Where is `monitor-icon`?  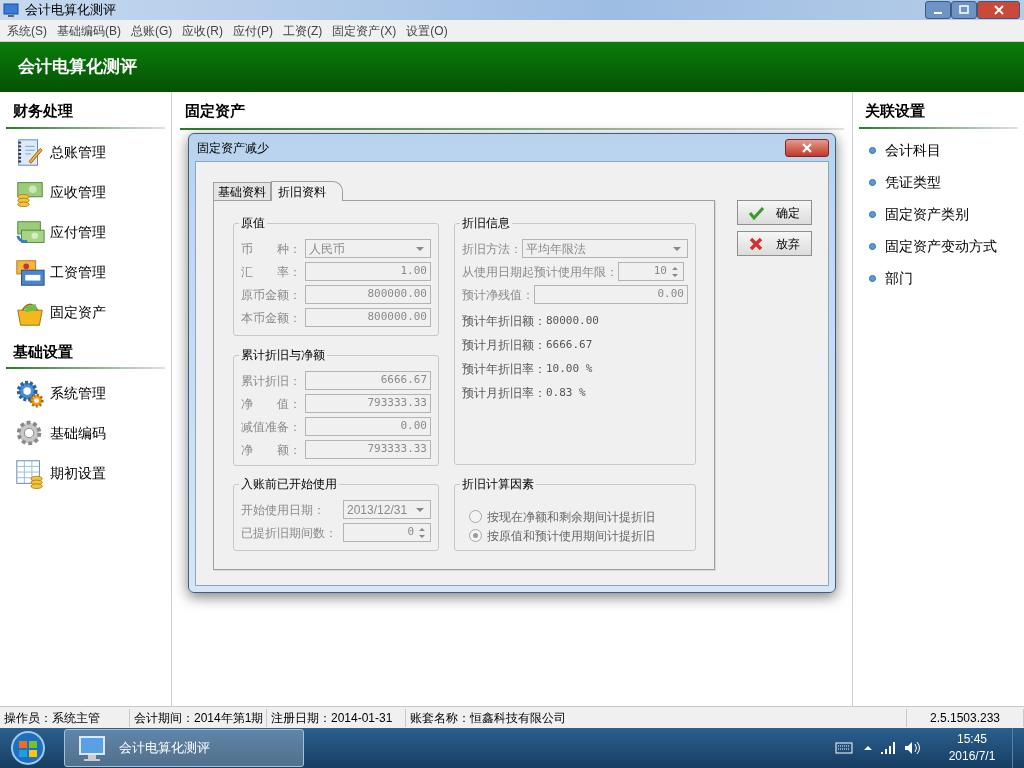 monitor-icon is located at coordinates (92, 748).